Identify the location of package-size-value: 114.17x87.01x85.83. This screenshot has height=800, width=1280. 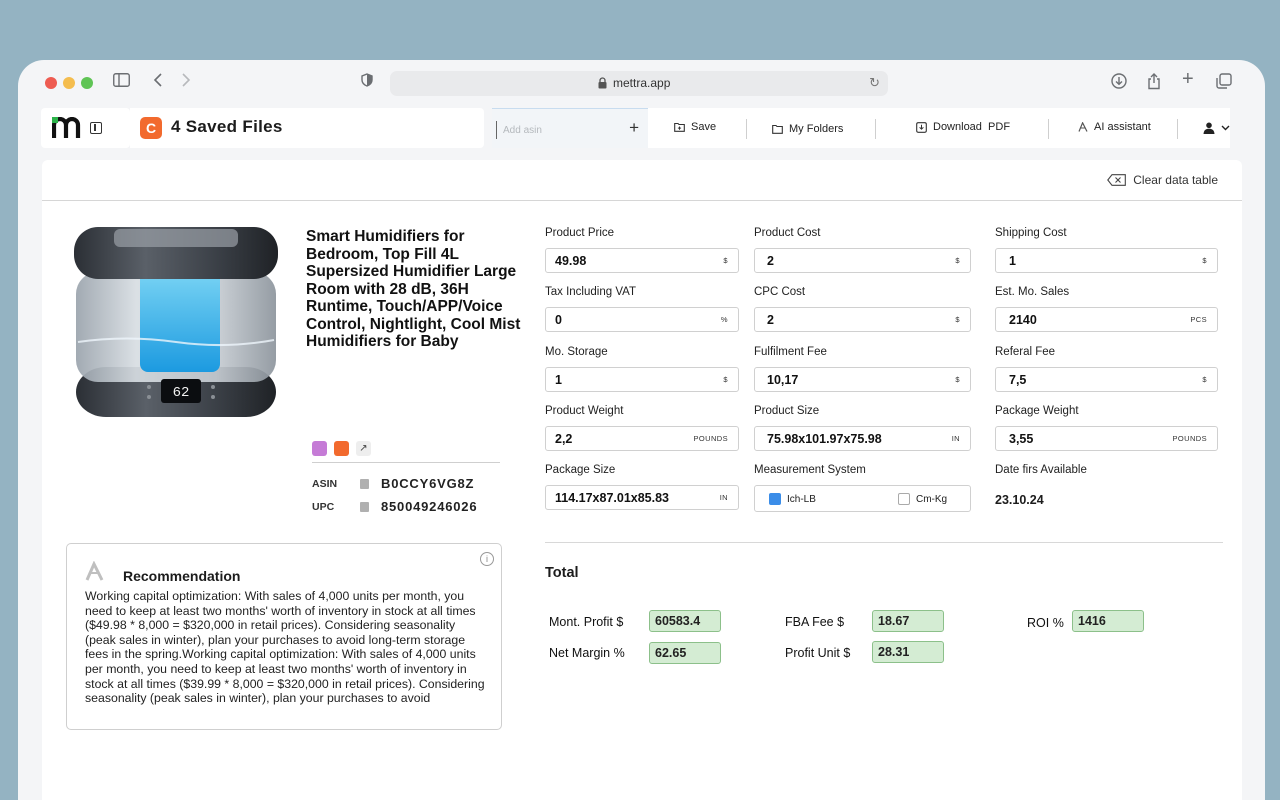
(612, 498).